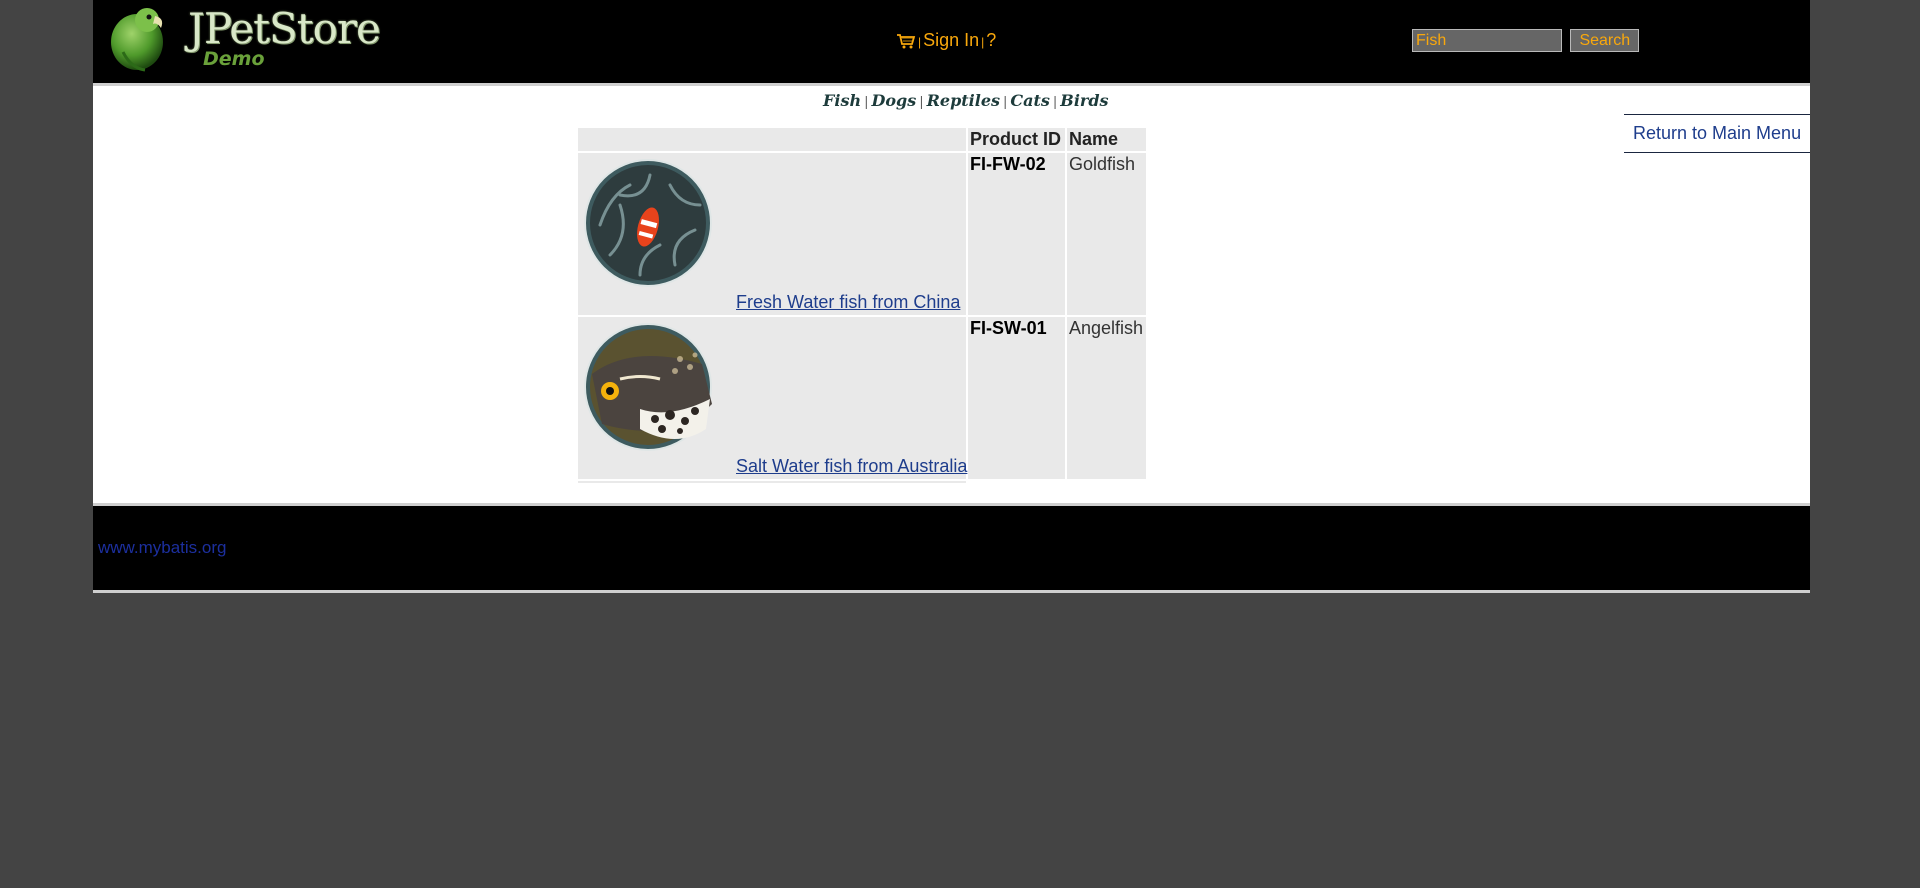  Describe the element at coordinates (772, 234) in the screenshot. I see `description-cell: Fresh Water fish from China` at that location.